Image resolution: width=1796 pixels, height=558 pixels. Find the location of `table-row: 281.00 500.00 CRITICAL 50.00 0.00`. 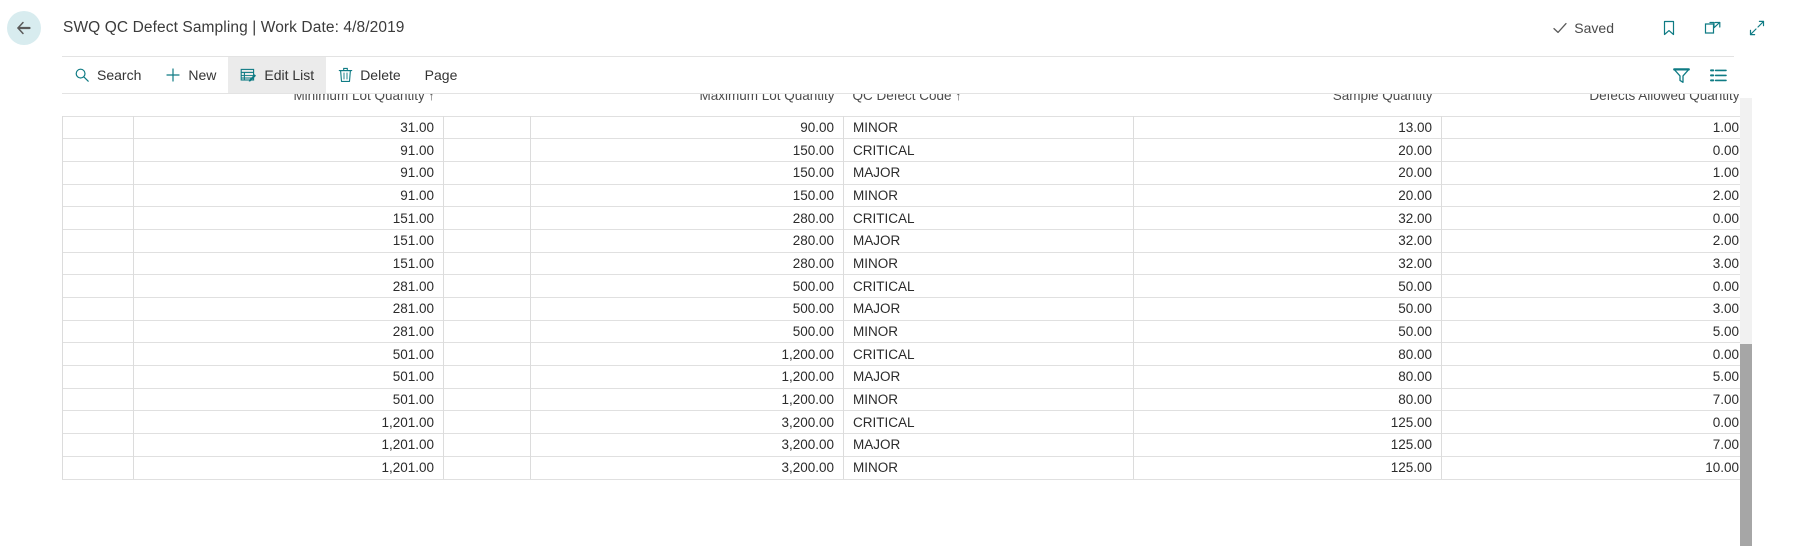

table-row: 281.00 500.00 CRITICAL 50.00 0.00 is located at coordinates (905, 286).